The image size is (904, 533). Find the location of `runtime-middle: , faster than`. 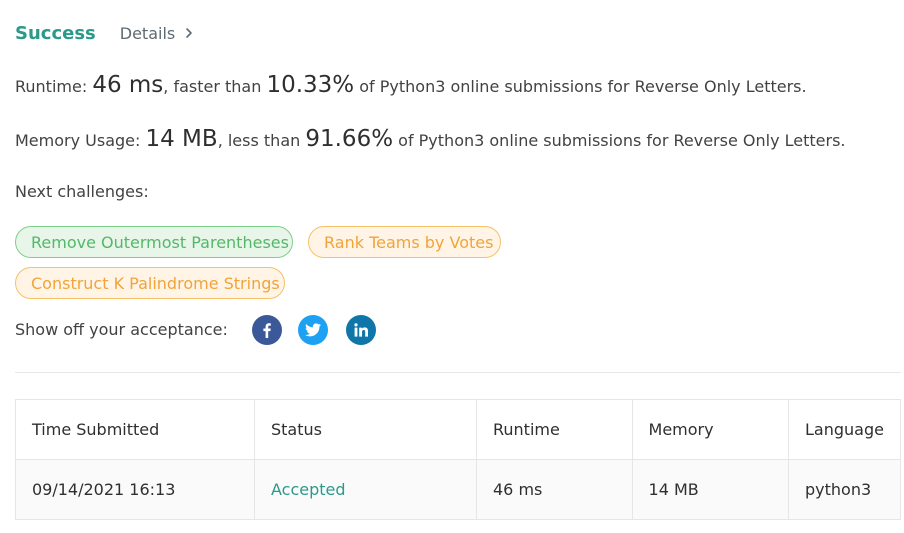

runtime-middle: , faster than is located at coordinates (215, 86).